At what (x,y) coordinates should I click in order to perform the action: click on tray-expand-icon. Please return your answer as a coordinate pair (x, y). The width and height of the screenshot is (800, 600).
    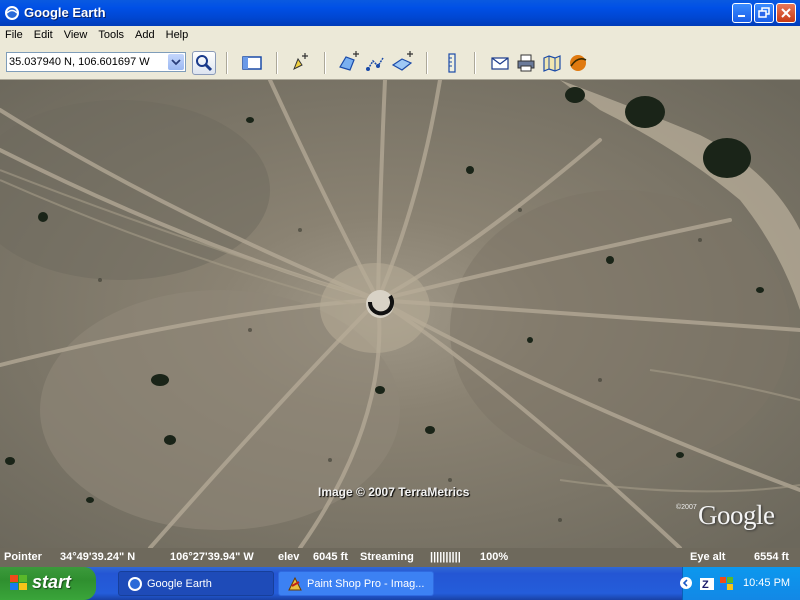
    Looking at the image, I should click on (686, 583).